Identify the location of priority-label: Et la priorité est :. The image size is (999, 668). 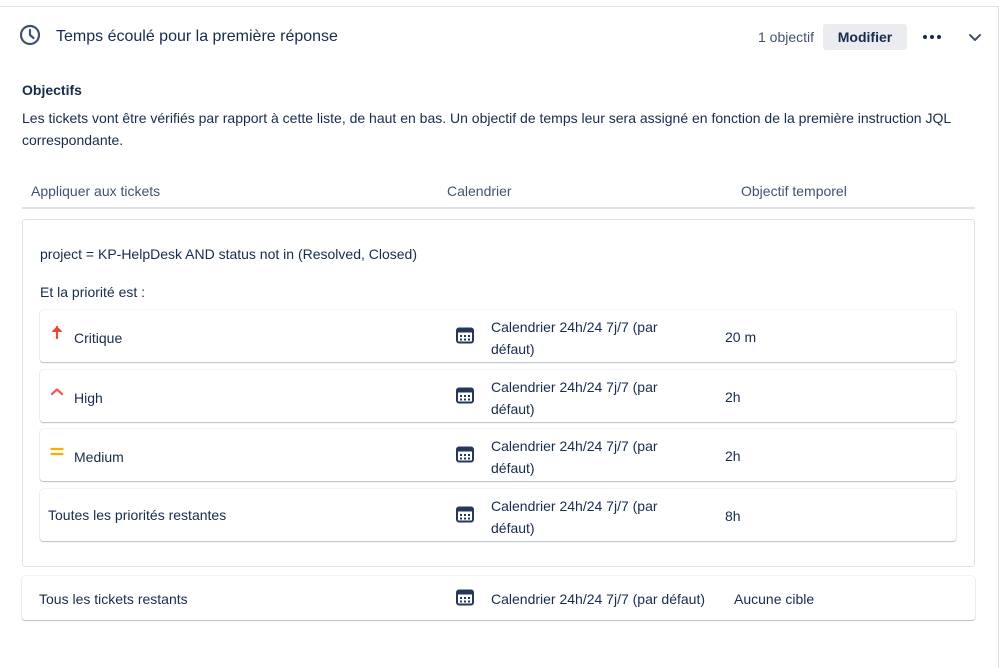
(93, 292).